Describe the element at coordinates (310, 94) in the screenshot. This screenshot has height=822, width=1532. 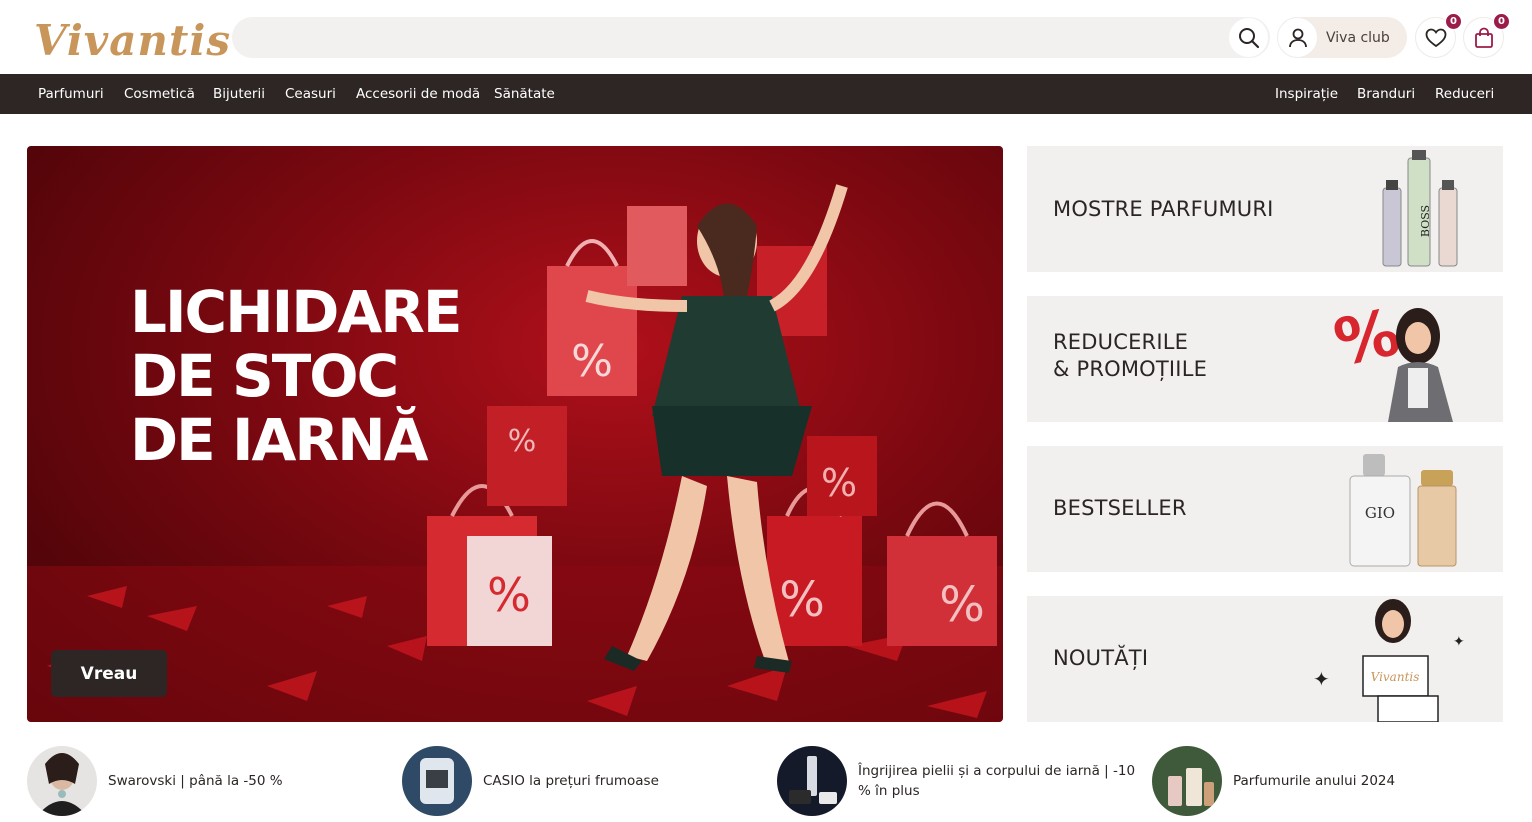
I see `nav-item-ceasuri: Ceasuri` at that location.